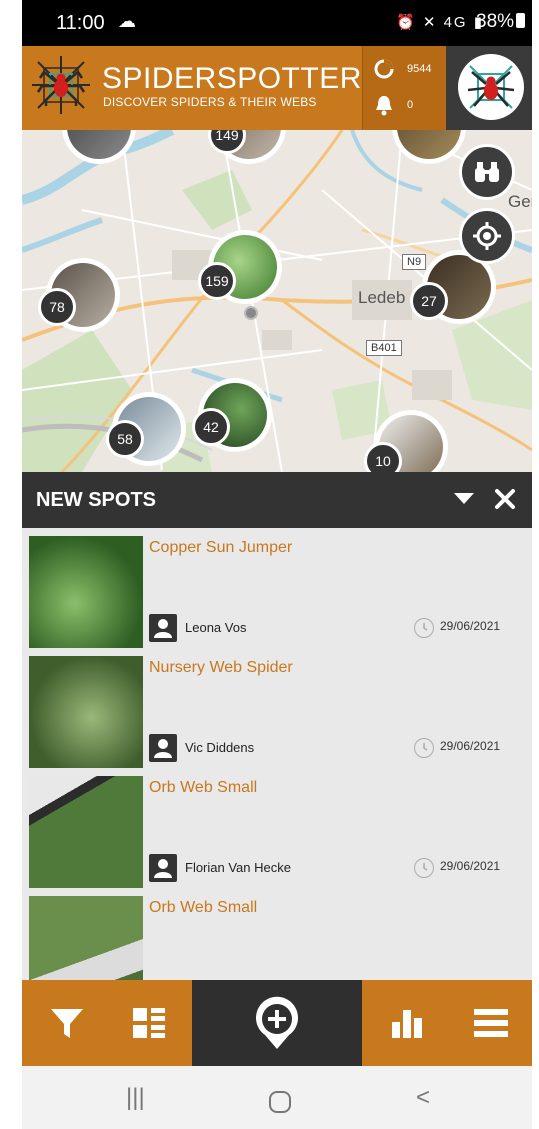 This screenshot has height=1129, width=539. Describe the element at coordinates (521, 20) in the screenshot. I see `battery-icon` at that location.